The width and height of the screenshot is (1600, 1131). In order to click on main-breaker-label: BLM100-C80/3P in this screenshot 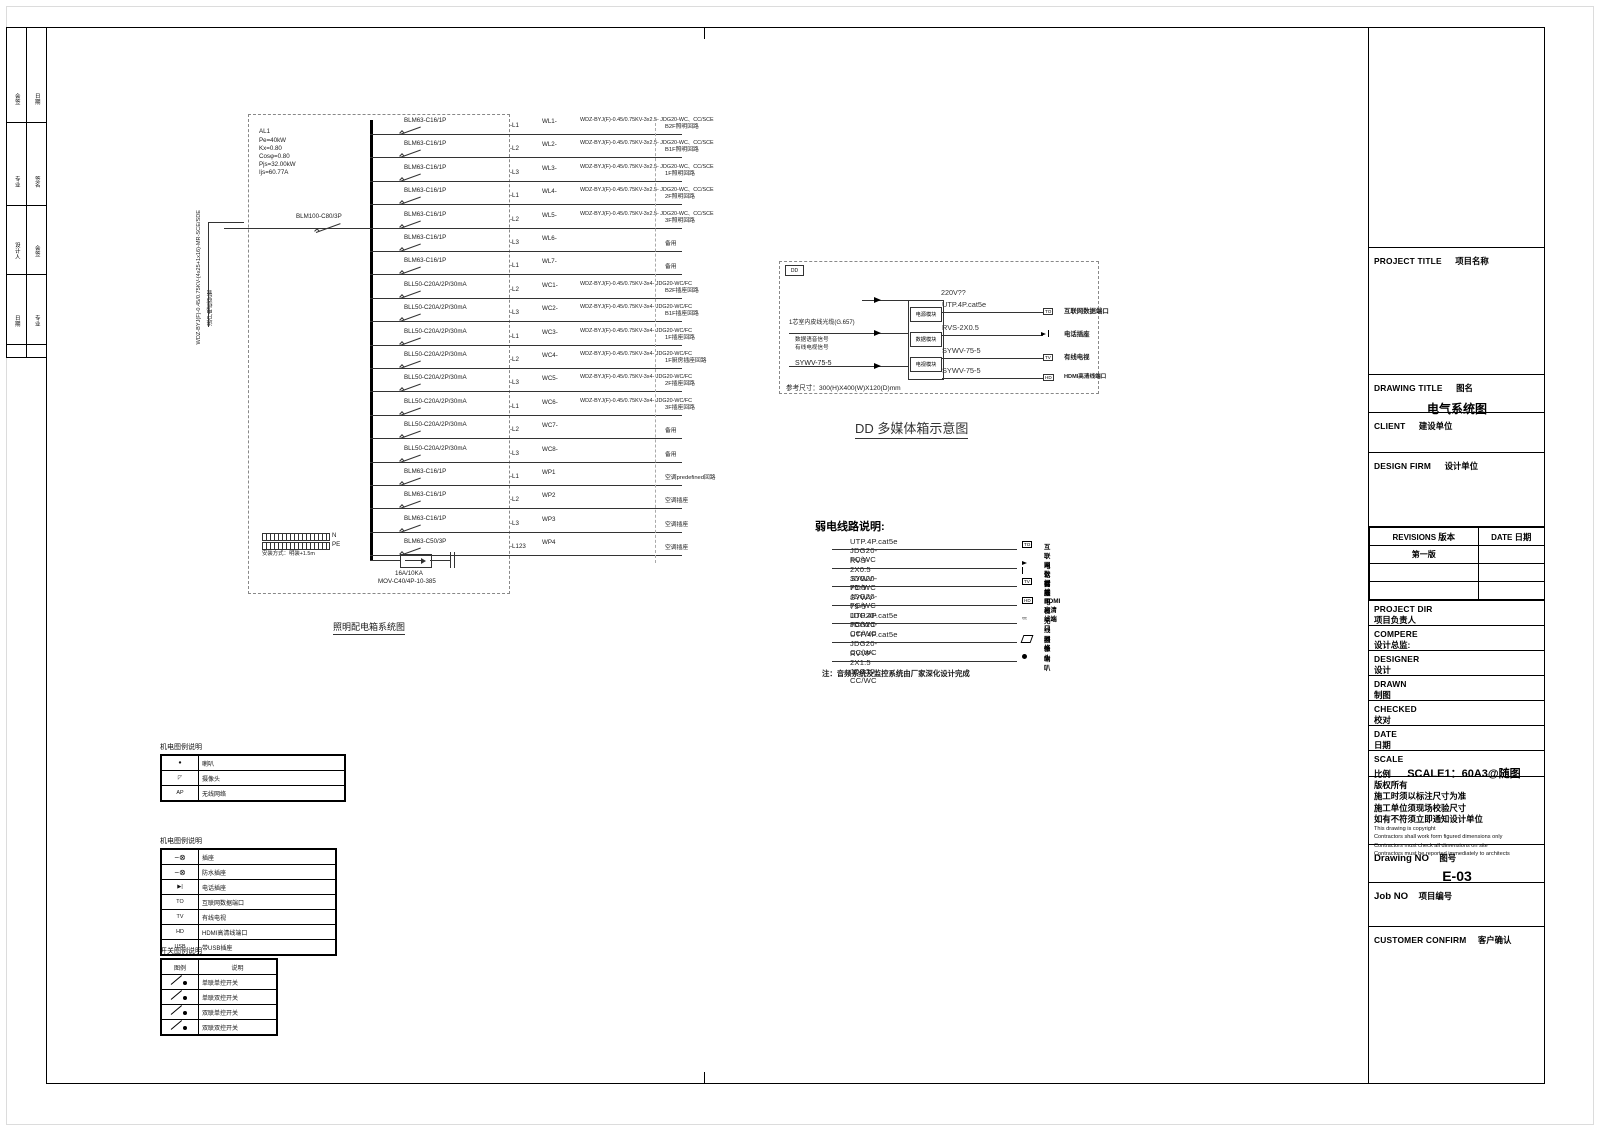, I will do `click(319, 216)`.